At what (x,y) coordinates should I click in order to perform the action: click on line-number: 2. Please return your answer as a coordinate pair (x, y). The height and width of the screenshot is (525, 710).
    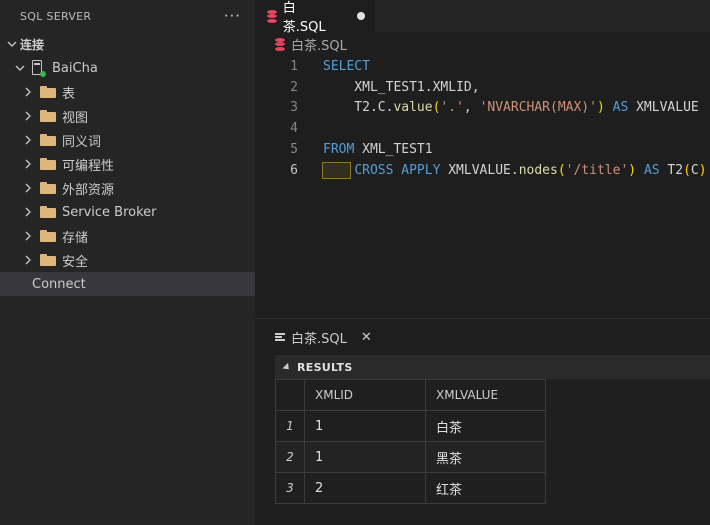
    Looking at the image, I should click on (294, 87).